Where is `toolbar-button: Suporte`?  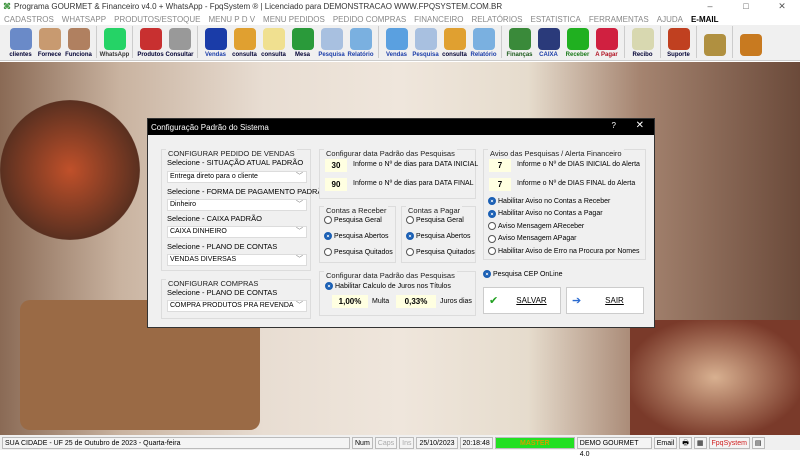 toolbar-button: Suporte is located at coordinates (678, 42).